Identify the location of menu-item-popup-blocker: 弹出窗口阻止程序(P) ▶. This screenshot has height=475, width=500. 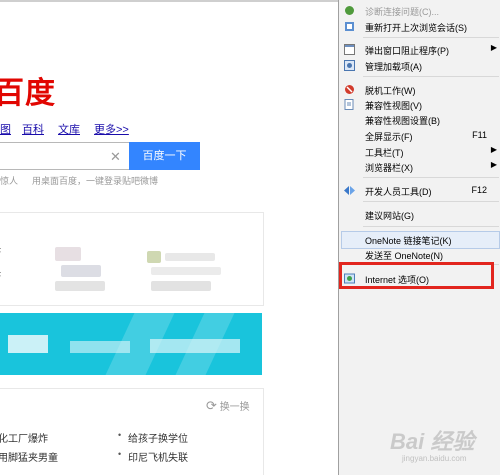
(419, 49).